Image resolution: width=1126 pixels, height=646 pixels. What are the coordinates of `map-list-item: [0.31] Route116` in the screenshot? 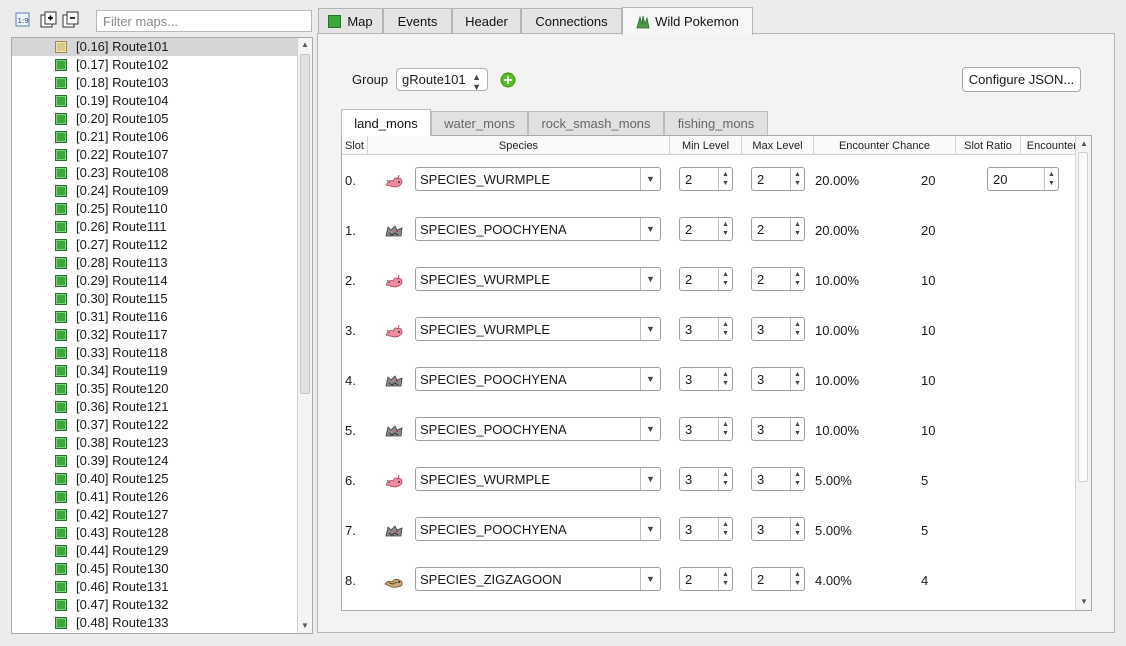 It's located at (154, 317).